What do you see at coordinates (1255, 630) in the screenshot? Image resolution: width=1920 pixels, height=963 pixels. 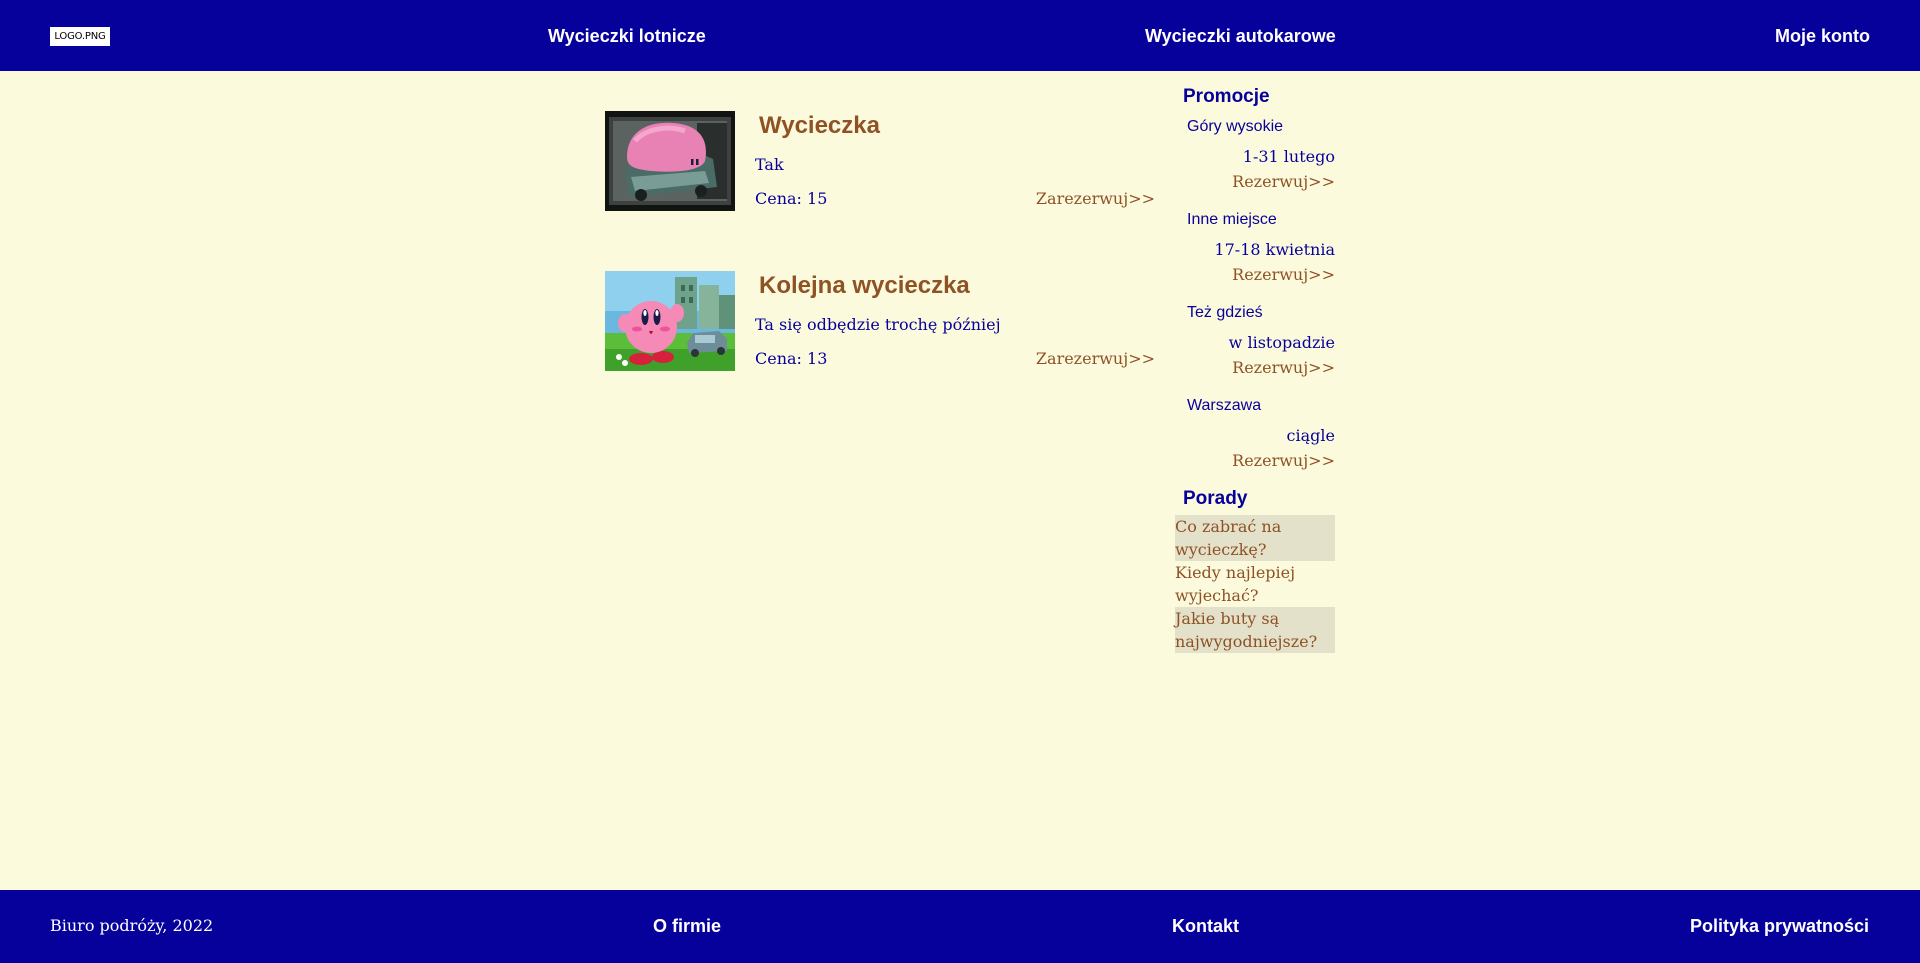 I see `tip-link: Jakie buty są najwygodniejsze?` at bounding box center [1255, 630].